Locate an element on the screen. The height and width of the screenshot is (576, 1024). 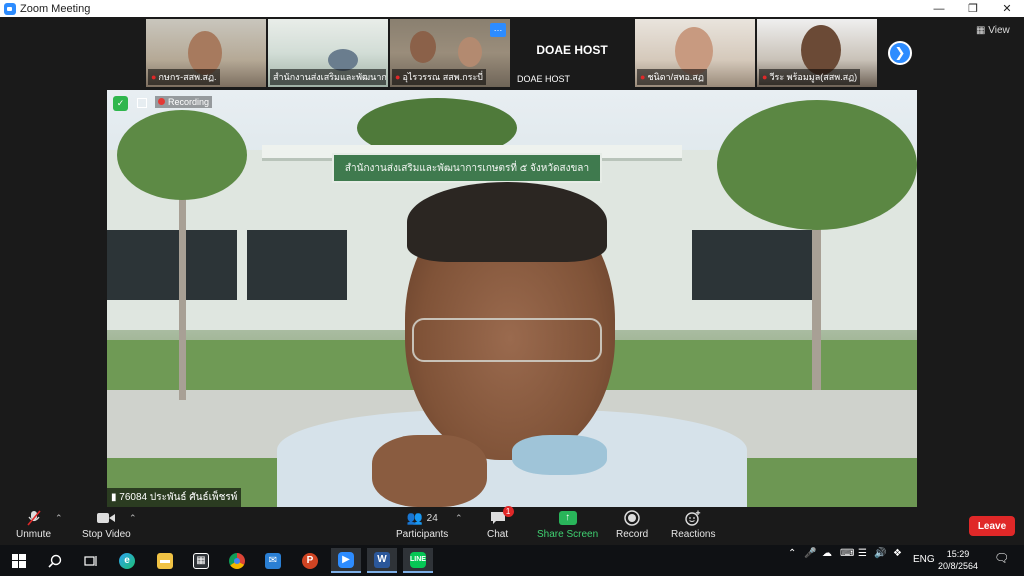
clock-date: 20/8/2564 is located at coordinates (958, 566).